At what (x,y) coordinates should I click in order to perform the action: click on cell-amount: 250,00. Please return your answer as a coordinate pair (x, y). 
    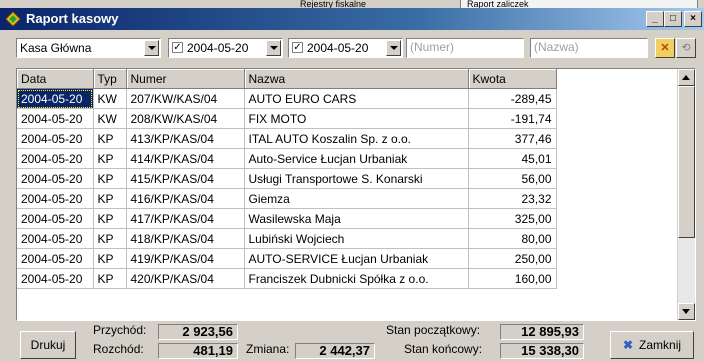
    Looking at the image, I should click on (512, 258).